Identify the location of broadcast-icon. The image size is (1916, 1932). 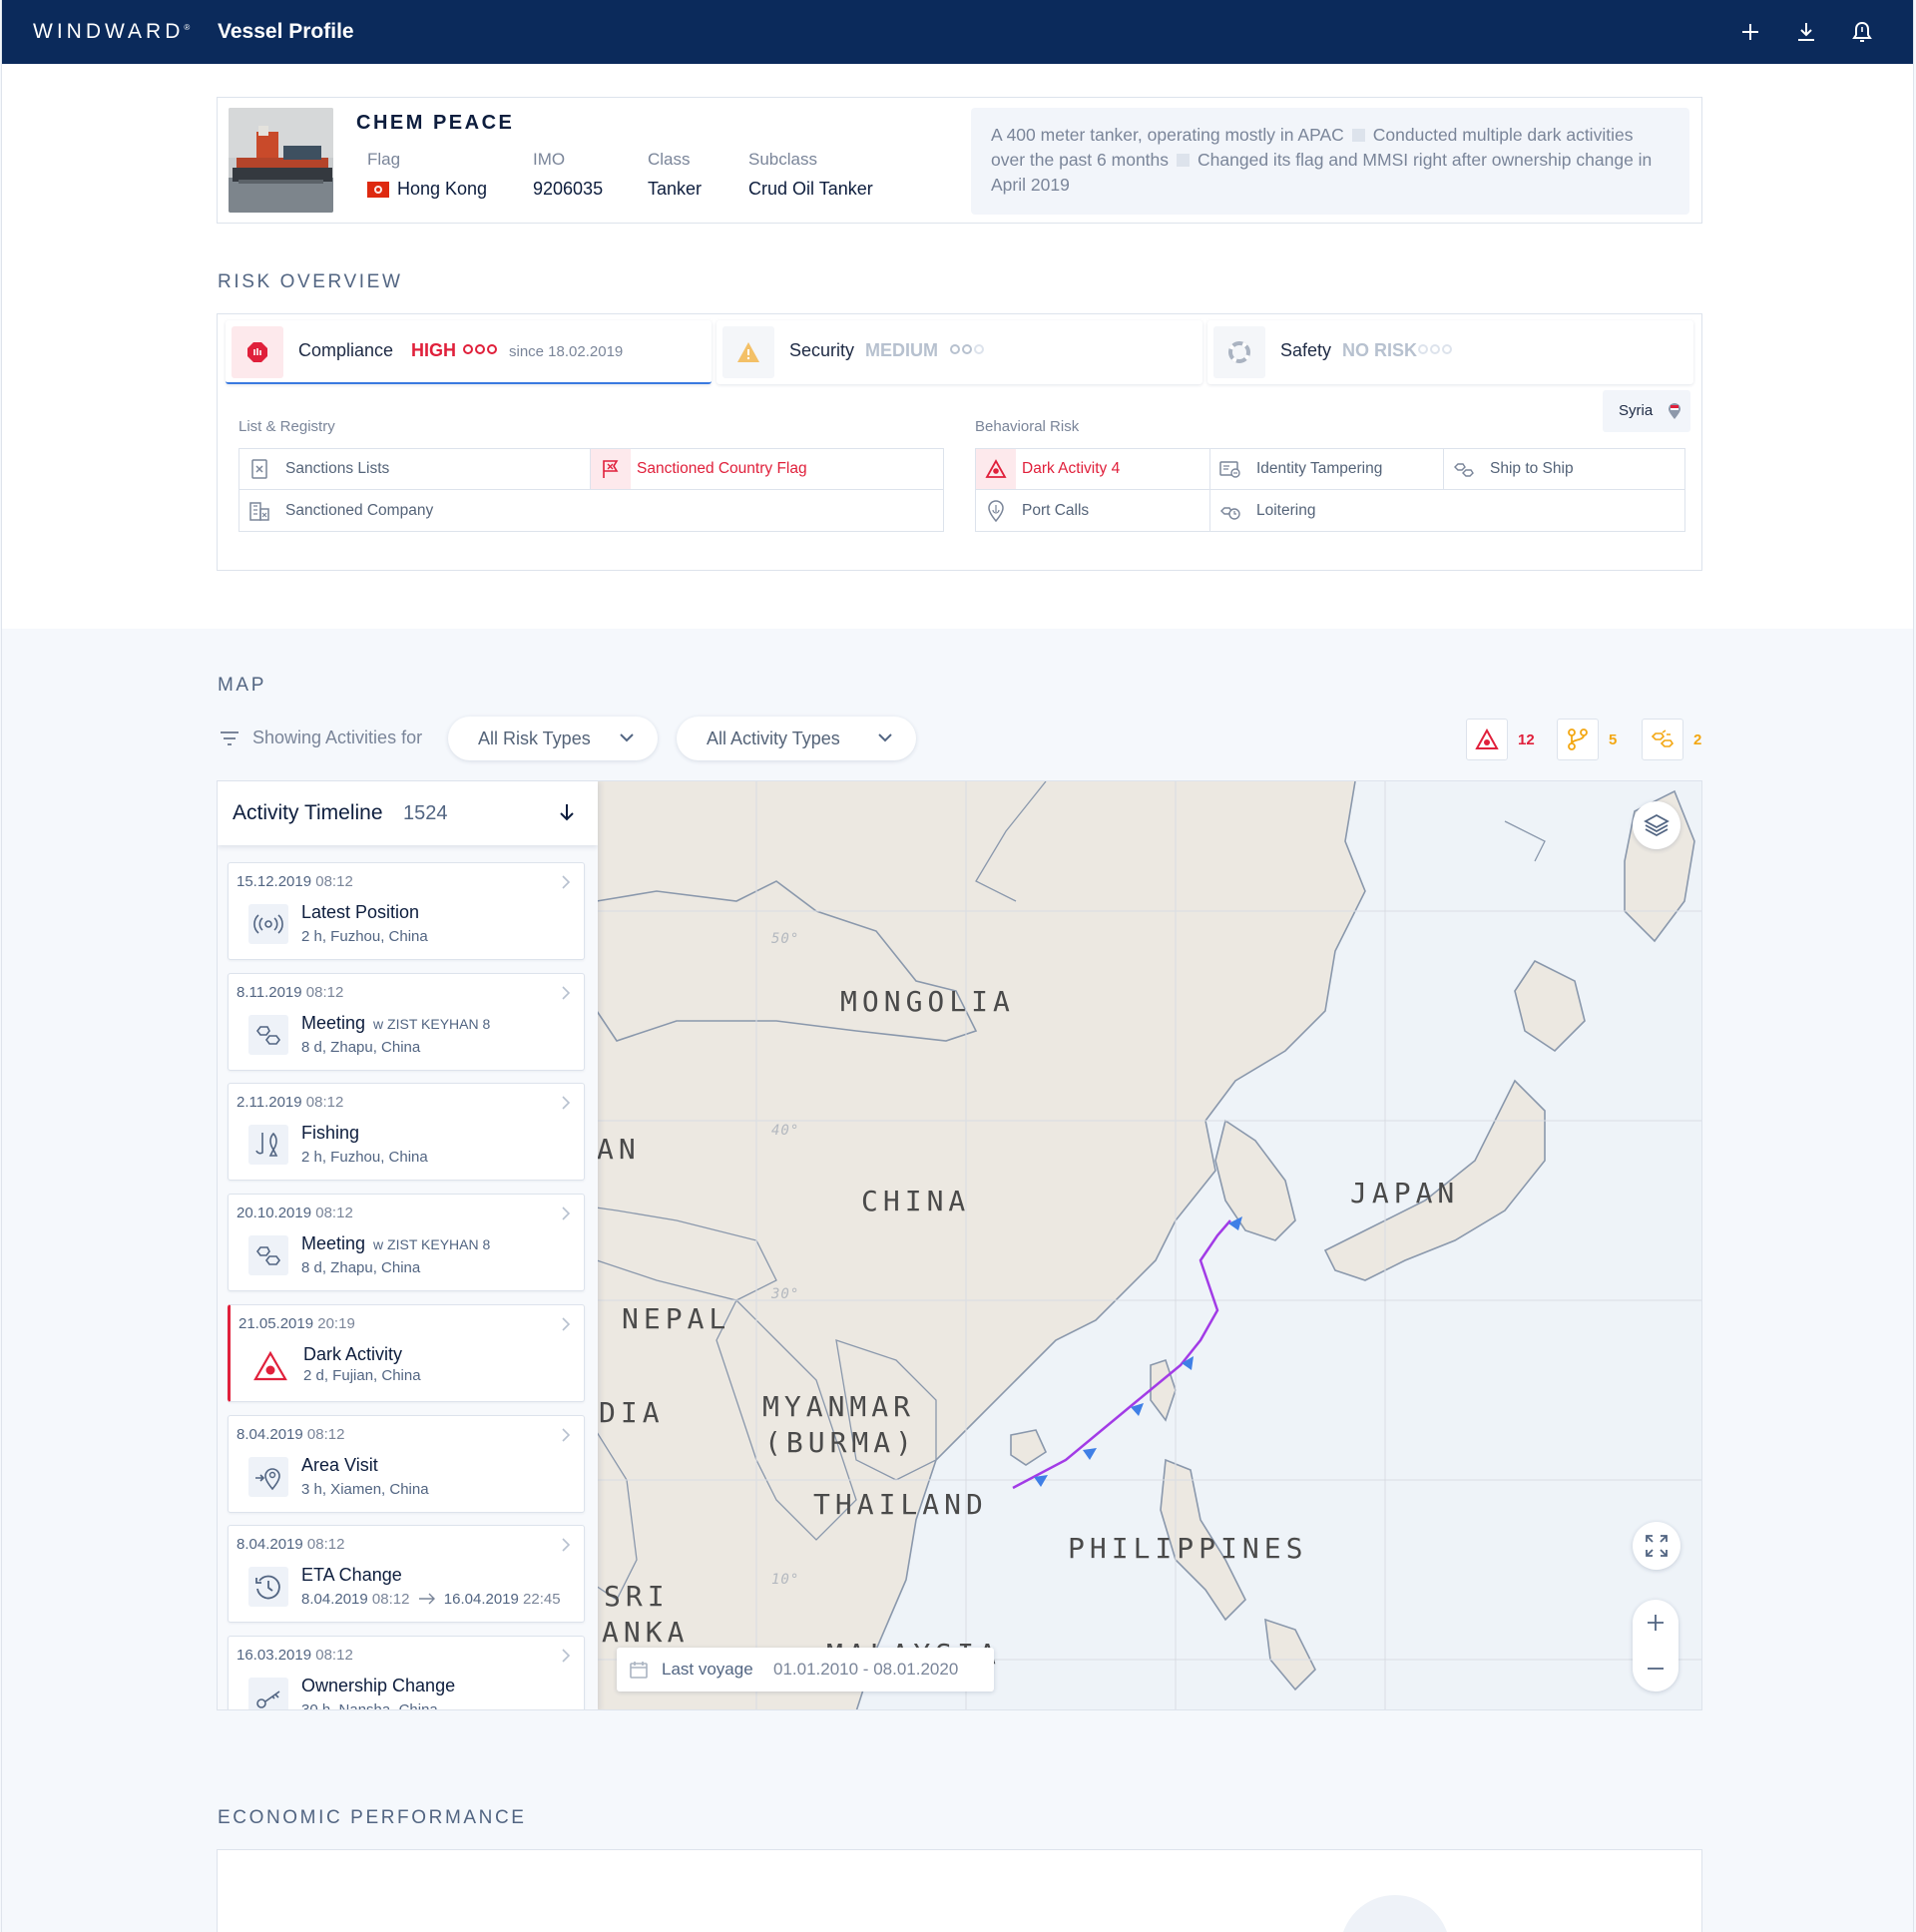
(268, 924).